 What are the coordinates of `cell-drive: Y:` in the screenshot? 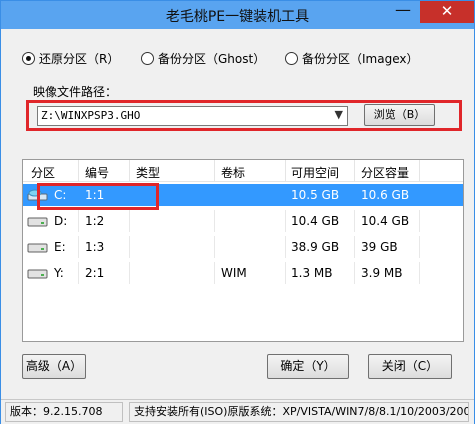 It's located at (59, 273).